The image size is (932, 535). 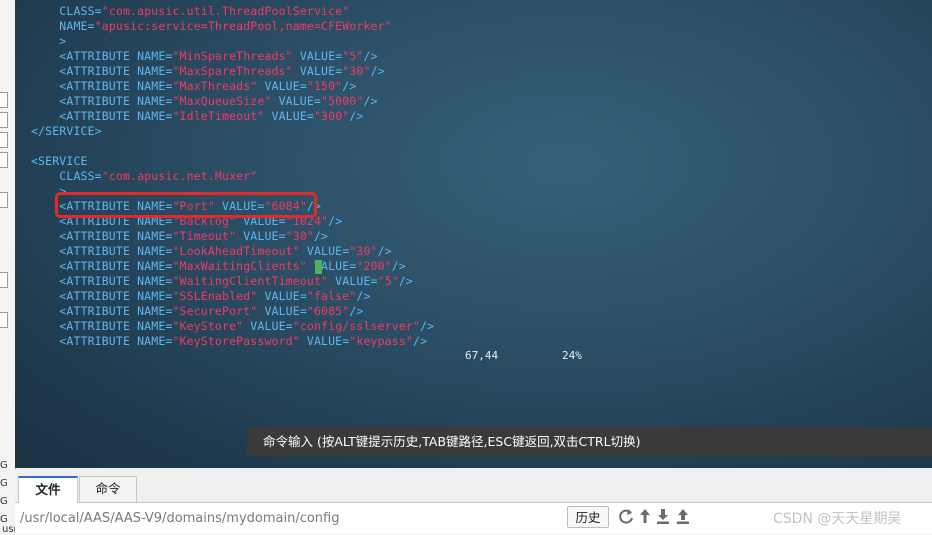 What do you see at coordinates (232, 71) in the screenshot?
I see `code-string: "MaxSpareThreads"` at bounding box center [232, 71].